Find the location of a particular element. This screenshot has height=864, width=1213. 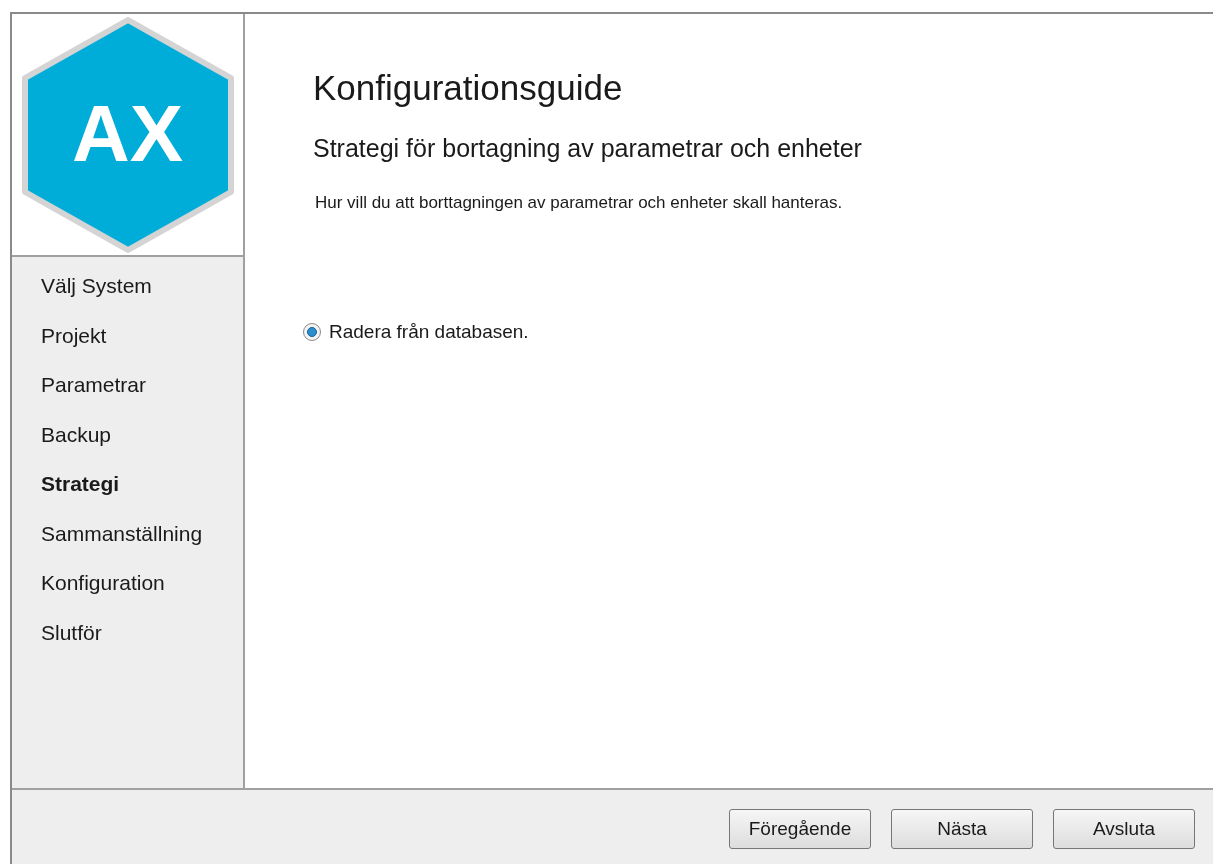

wizard-button: Nästa is located at coordinates (962, 829).